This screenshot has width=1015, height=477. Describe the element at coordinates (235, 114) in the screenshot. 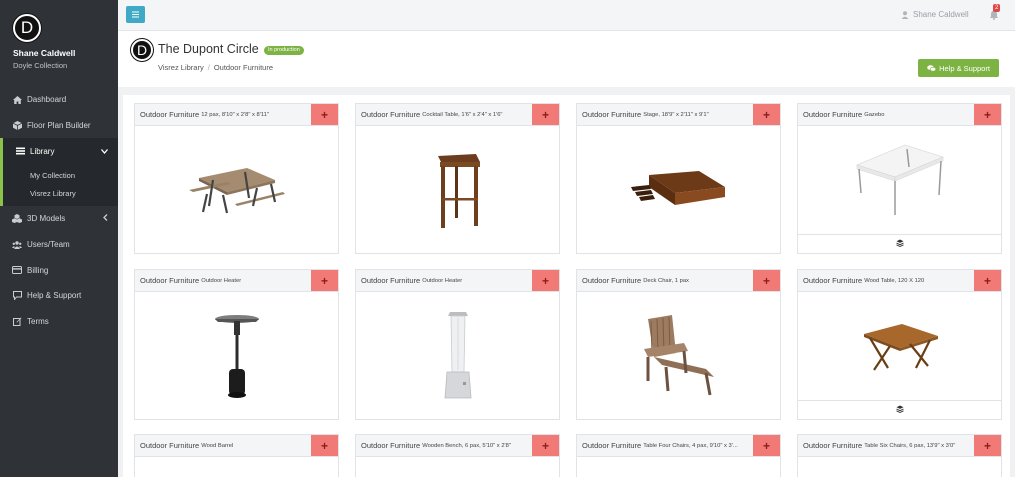

I see `card-name: 12 pax, 8'10" x 2'8" x 8'11"` at that location.